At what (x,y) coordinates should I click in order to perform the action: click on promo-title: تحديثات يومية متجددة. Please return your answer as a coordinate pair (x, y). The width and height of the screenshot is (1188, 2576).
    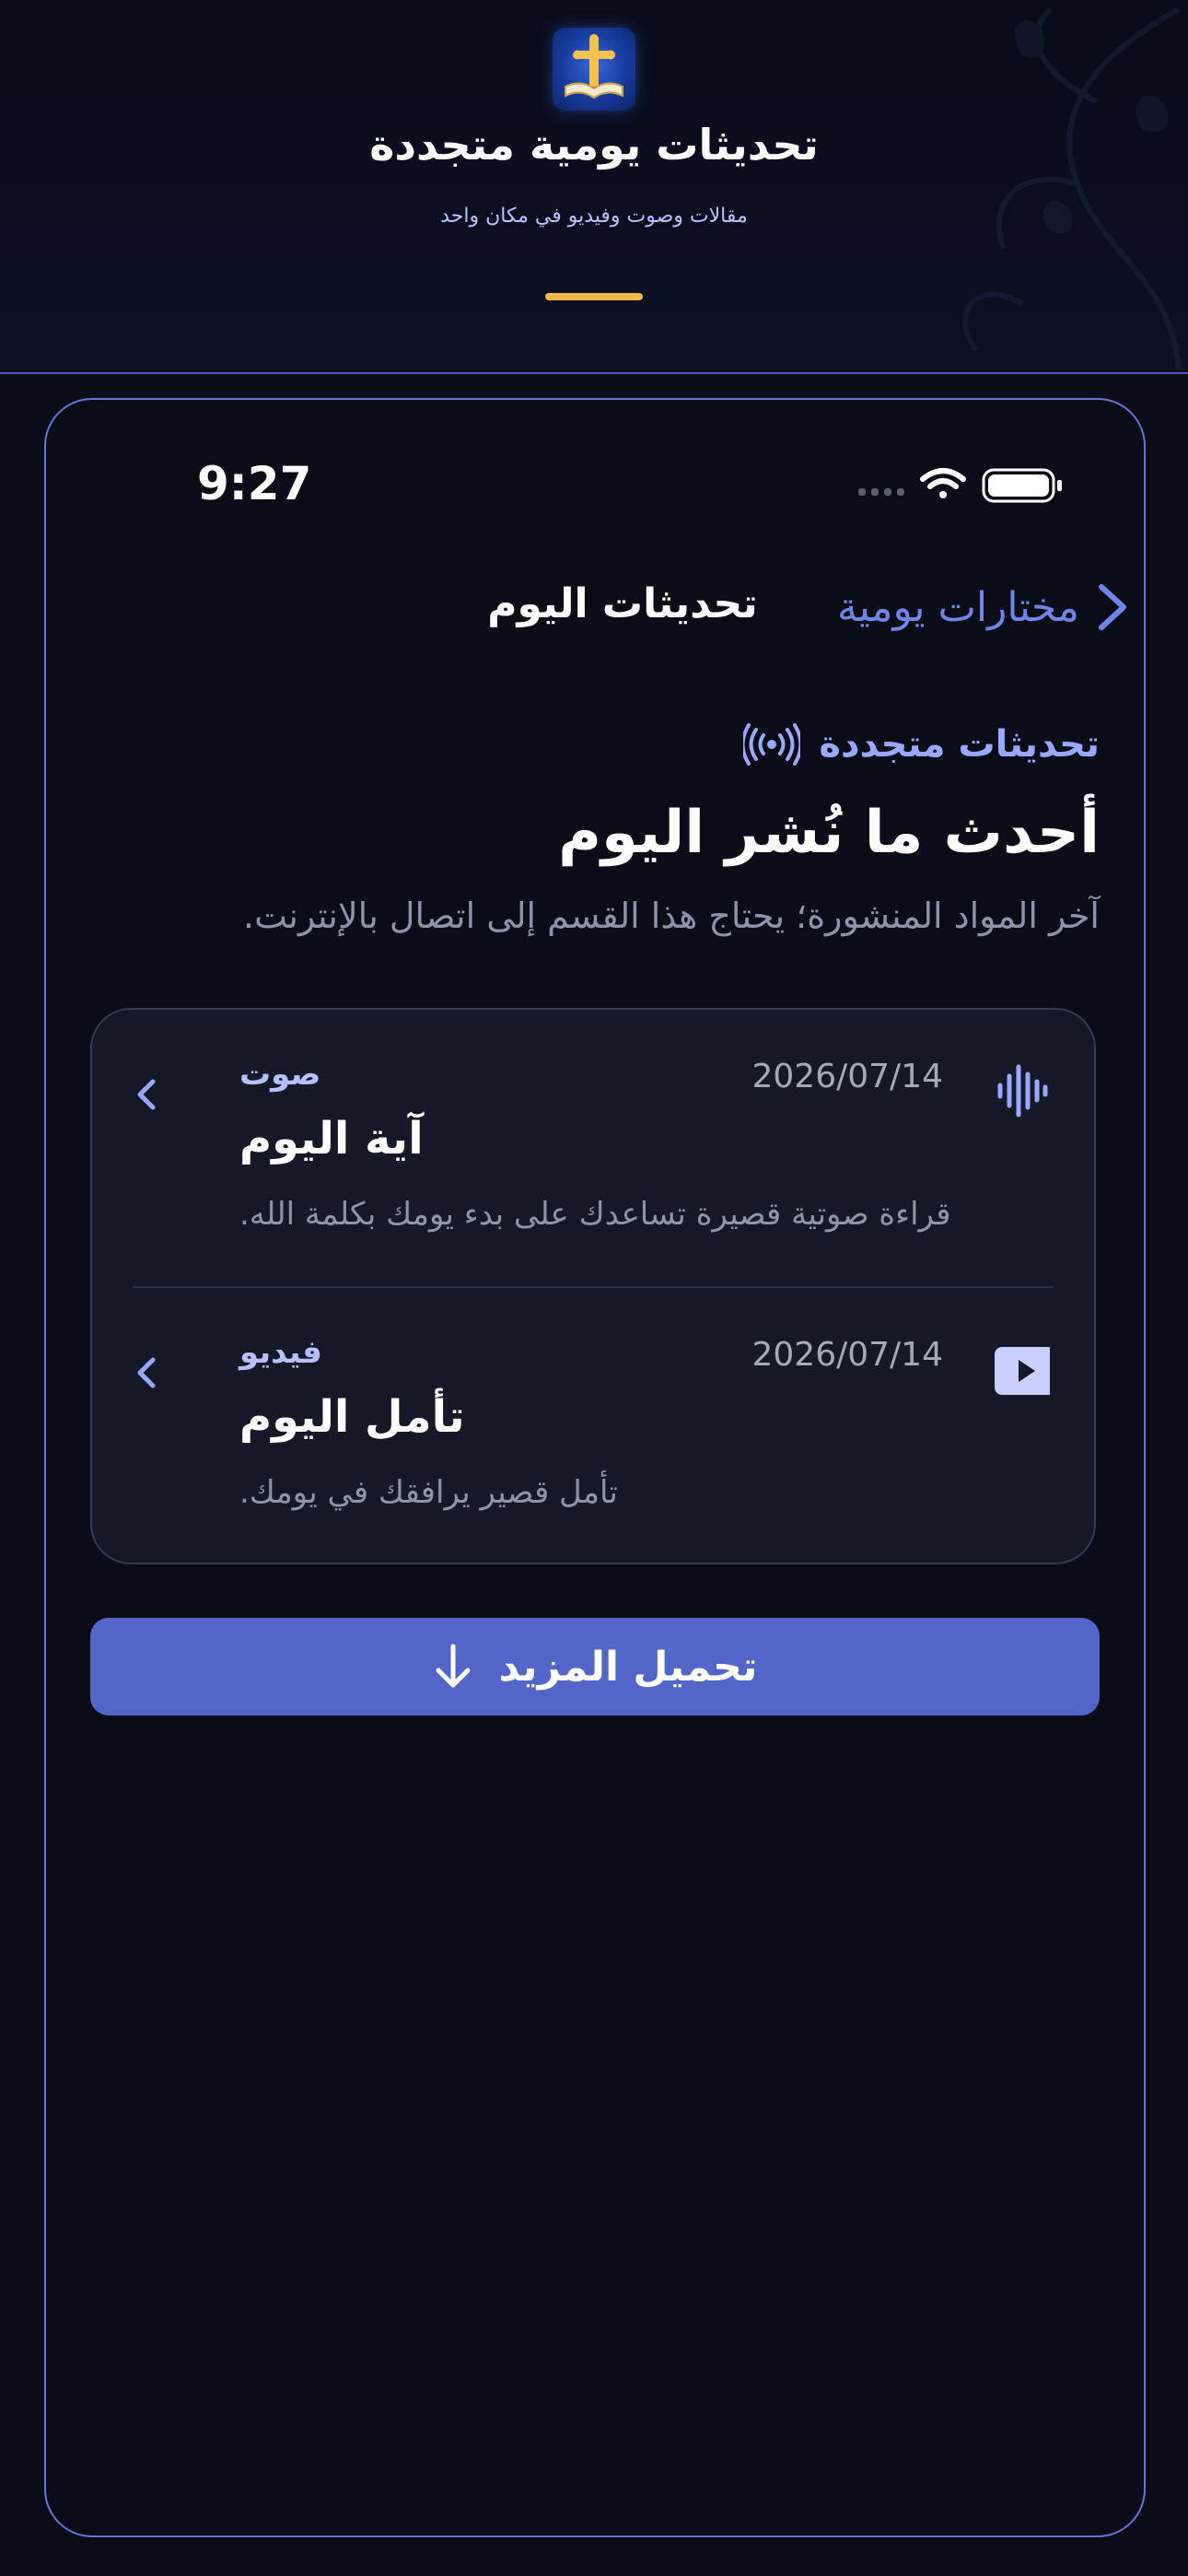
    Looking at the image, I should click on (594, 145).